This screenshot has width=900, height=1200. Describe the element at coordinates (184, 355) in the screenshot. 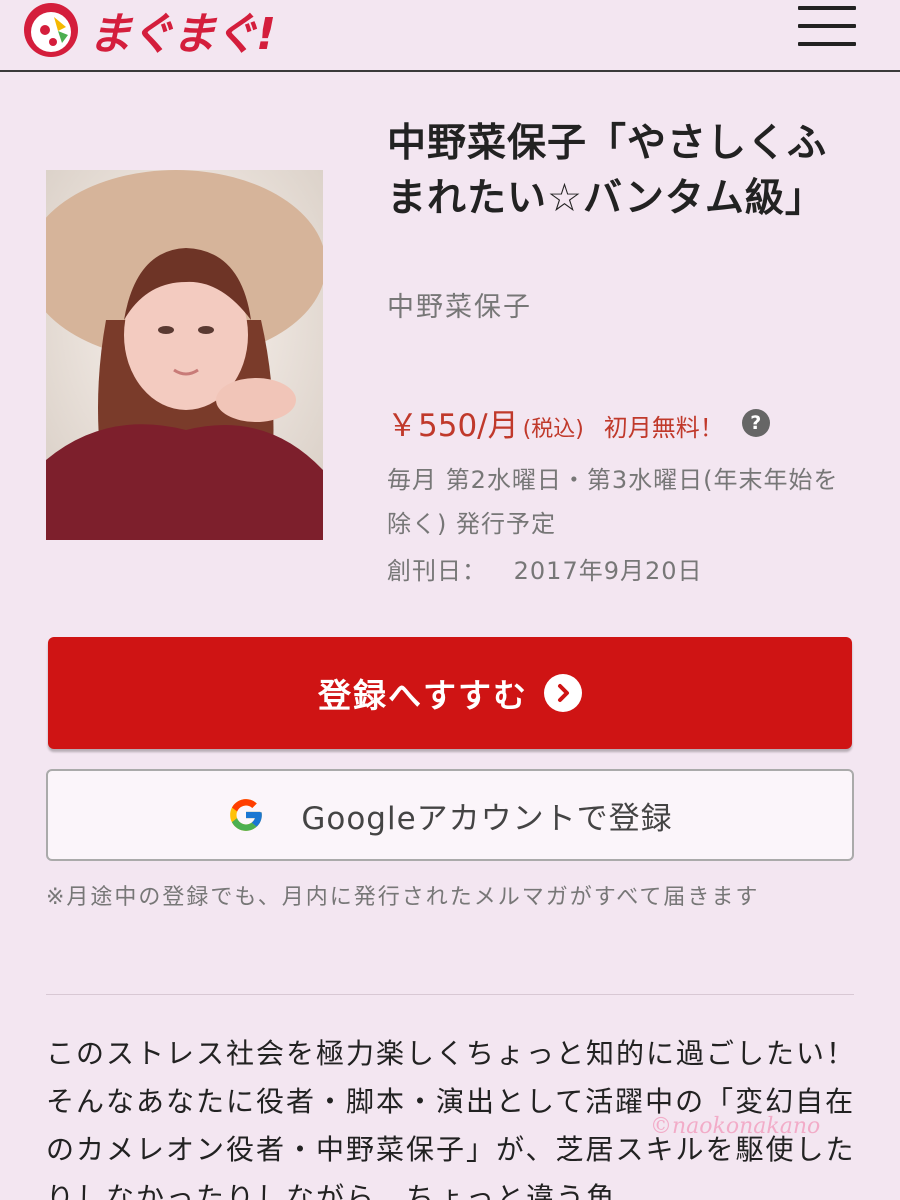

I see `author-photo` at that location.